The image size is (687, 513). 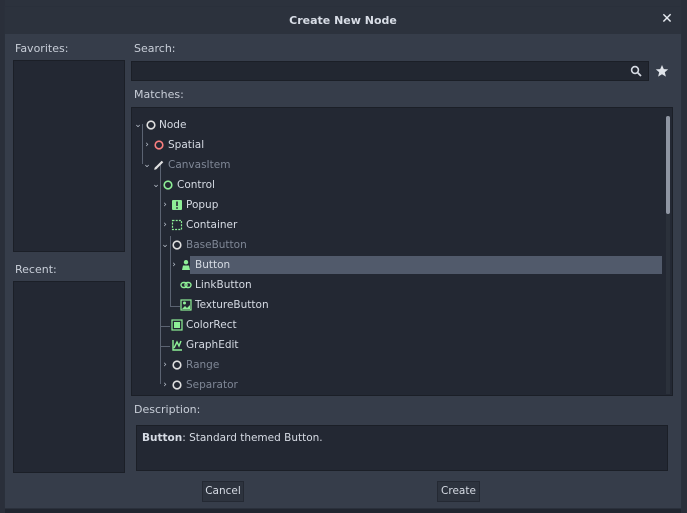 What do you see at coordinates (69, 377) in the screenshot?
I see `recent-list` at bounding box center [69, 377].